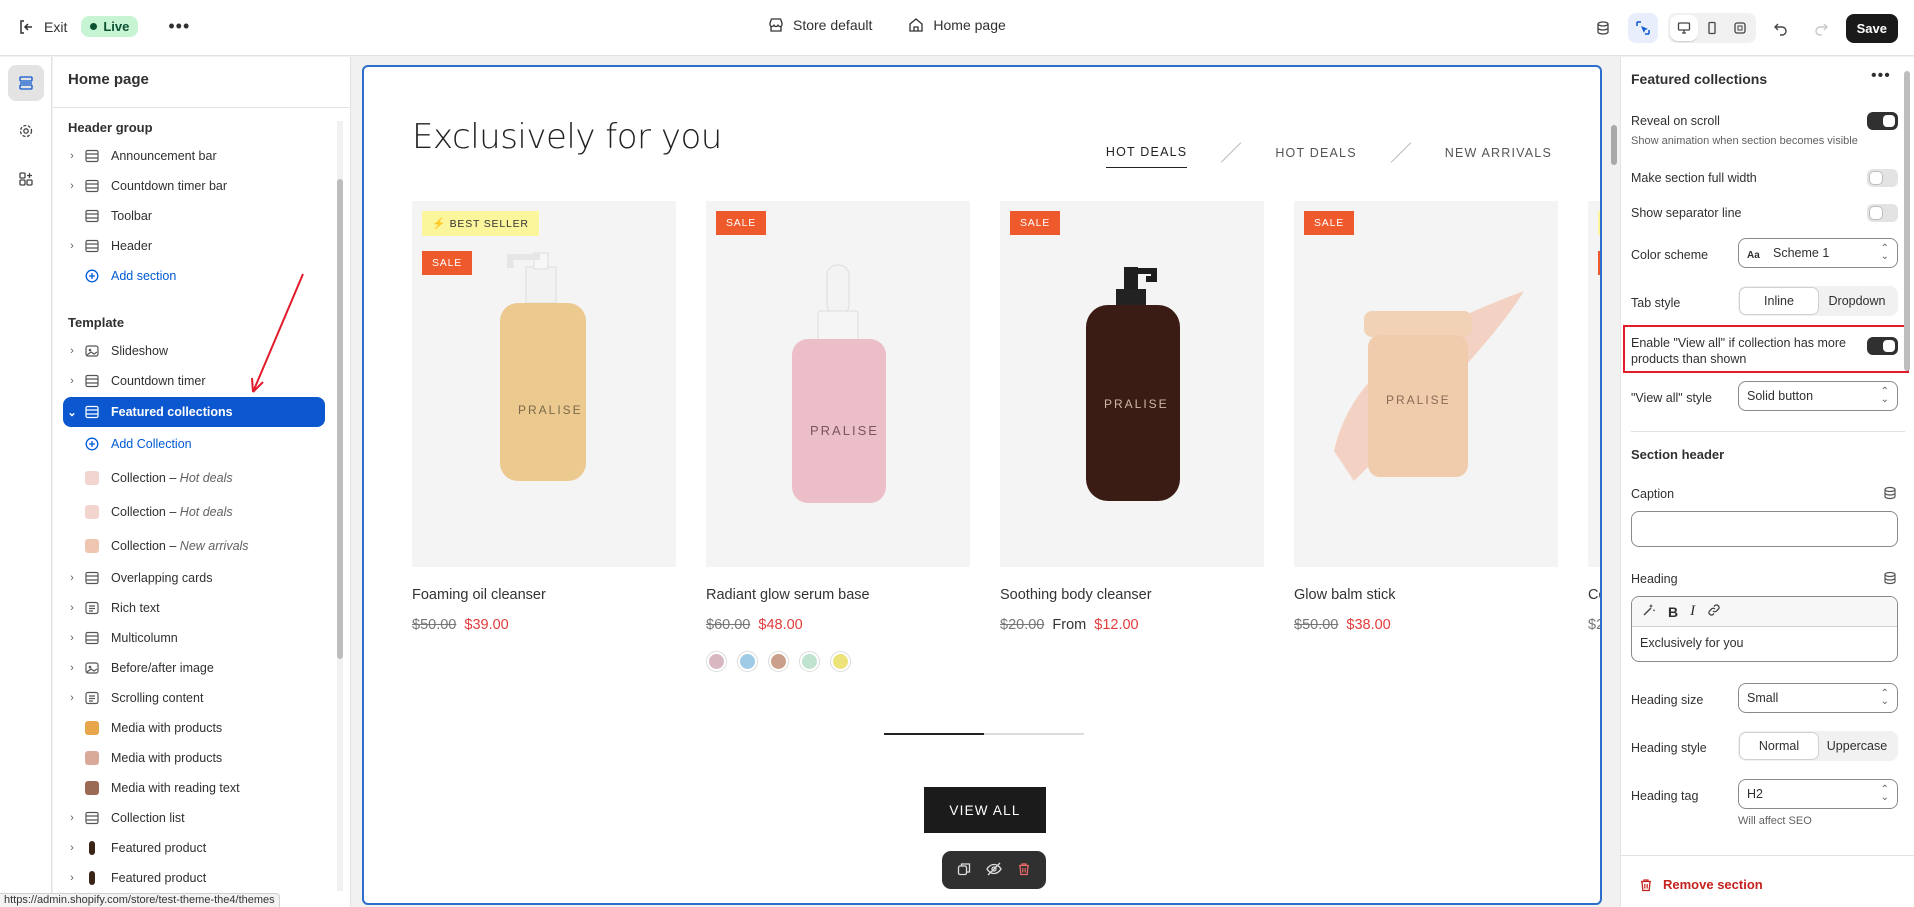 This screenshot has width=1914, height=907. I want to click on carousel-progress, so click(984, 734).